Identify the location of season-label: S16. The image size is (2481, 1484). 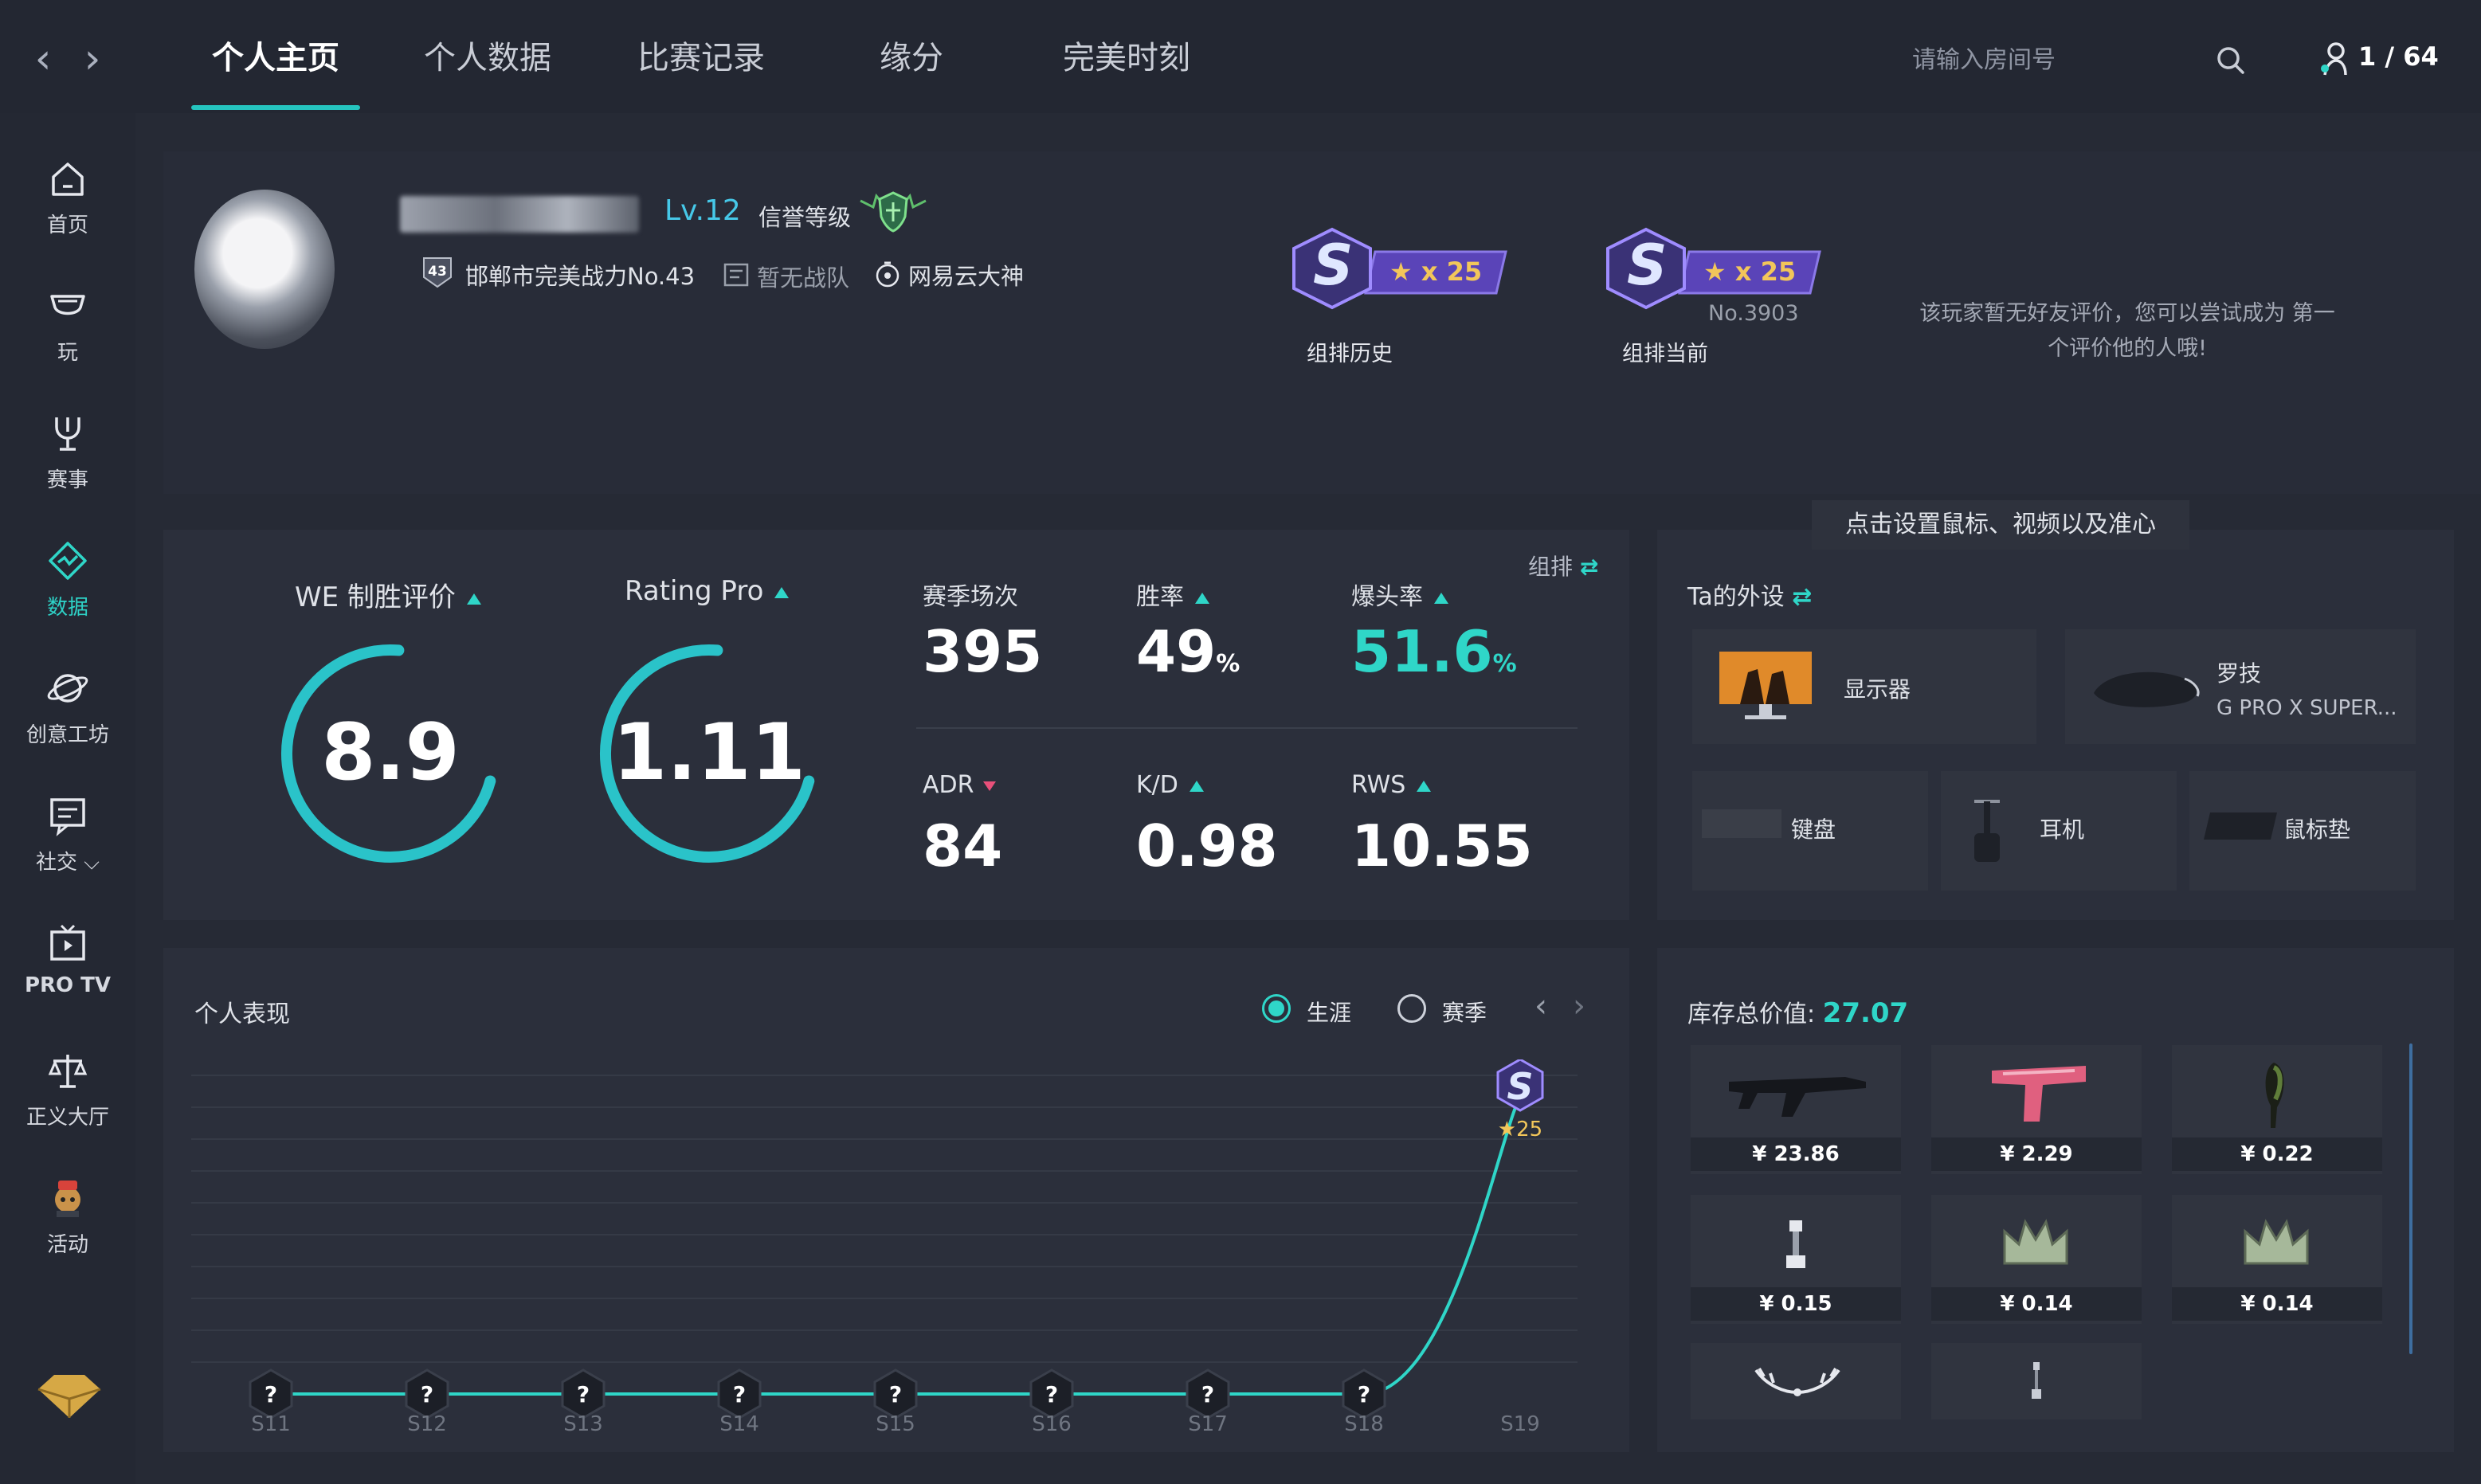
(1052, 1423).